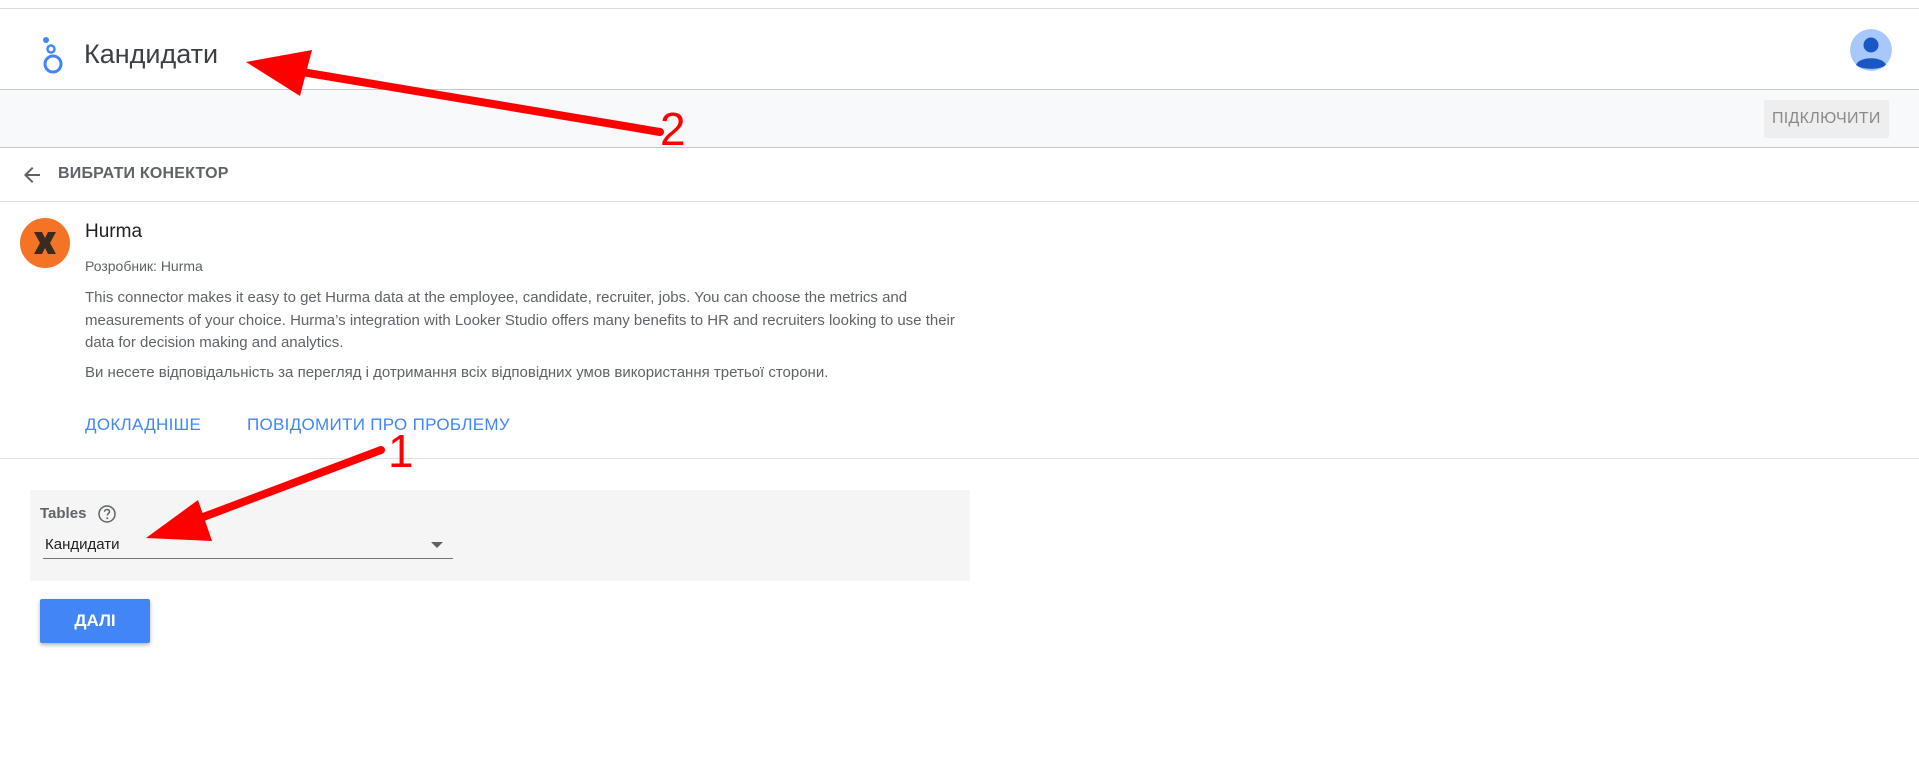 Image resolution: width=1919 pixels, height=769 pixels. What do you see at coordinates (144, 266) in the screenshot?
I see `connector-developer: Розробник: Hurma` at bounding box center [144, 266].